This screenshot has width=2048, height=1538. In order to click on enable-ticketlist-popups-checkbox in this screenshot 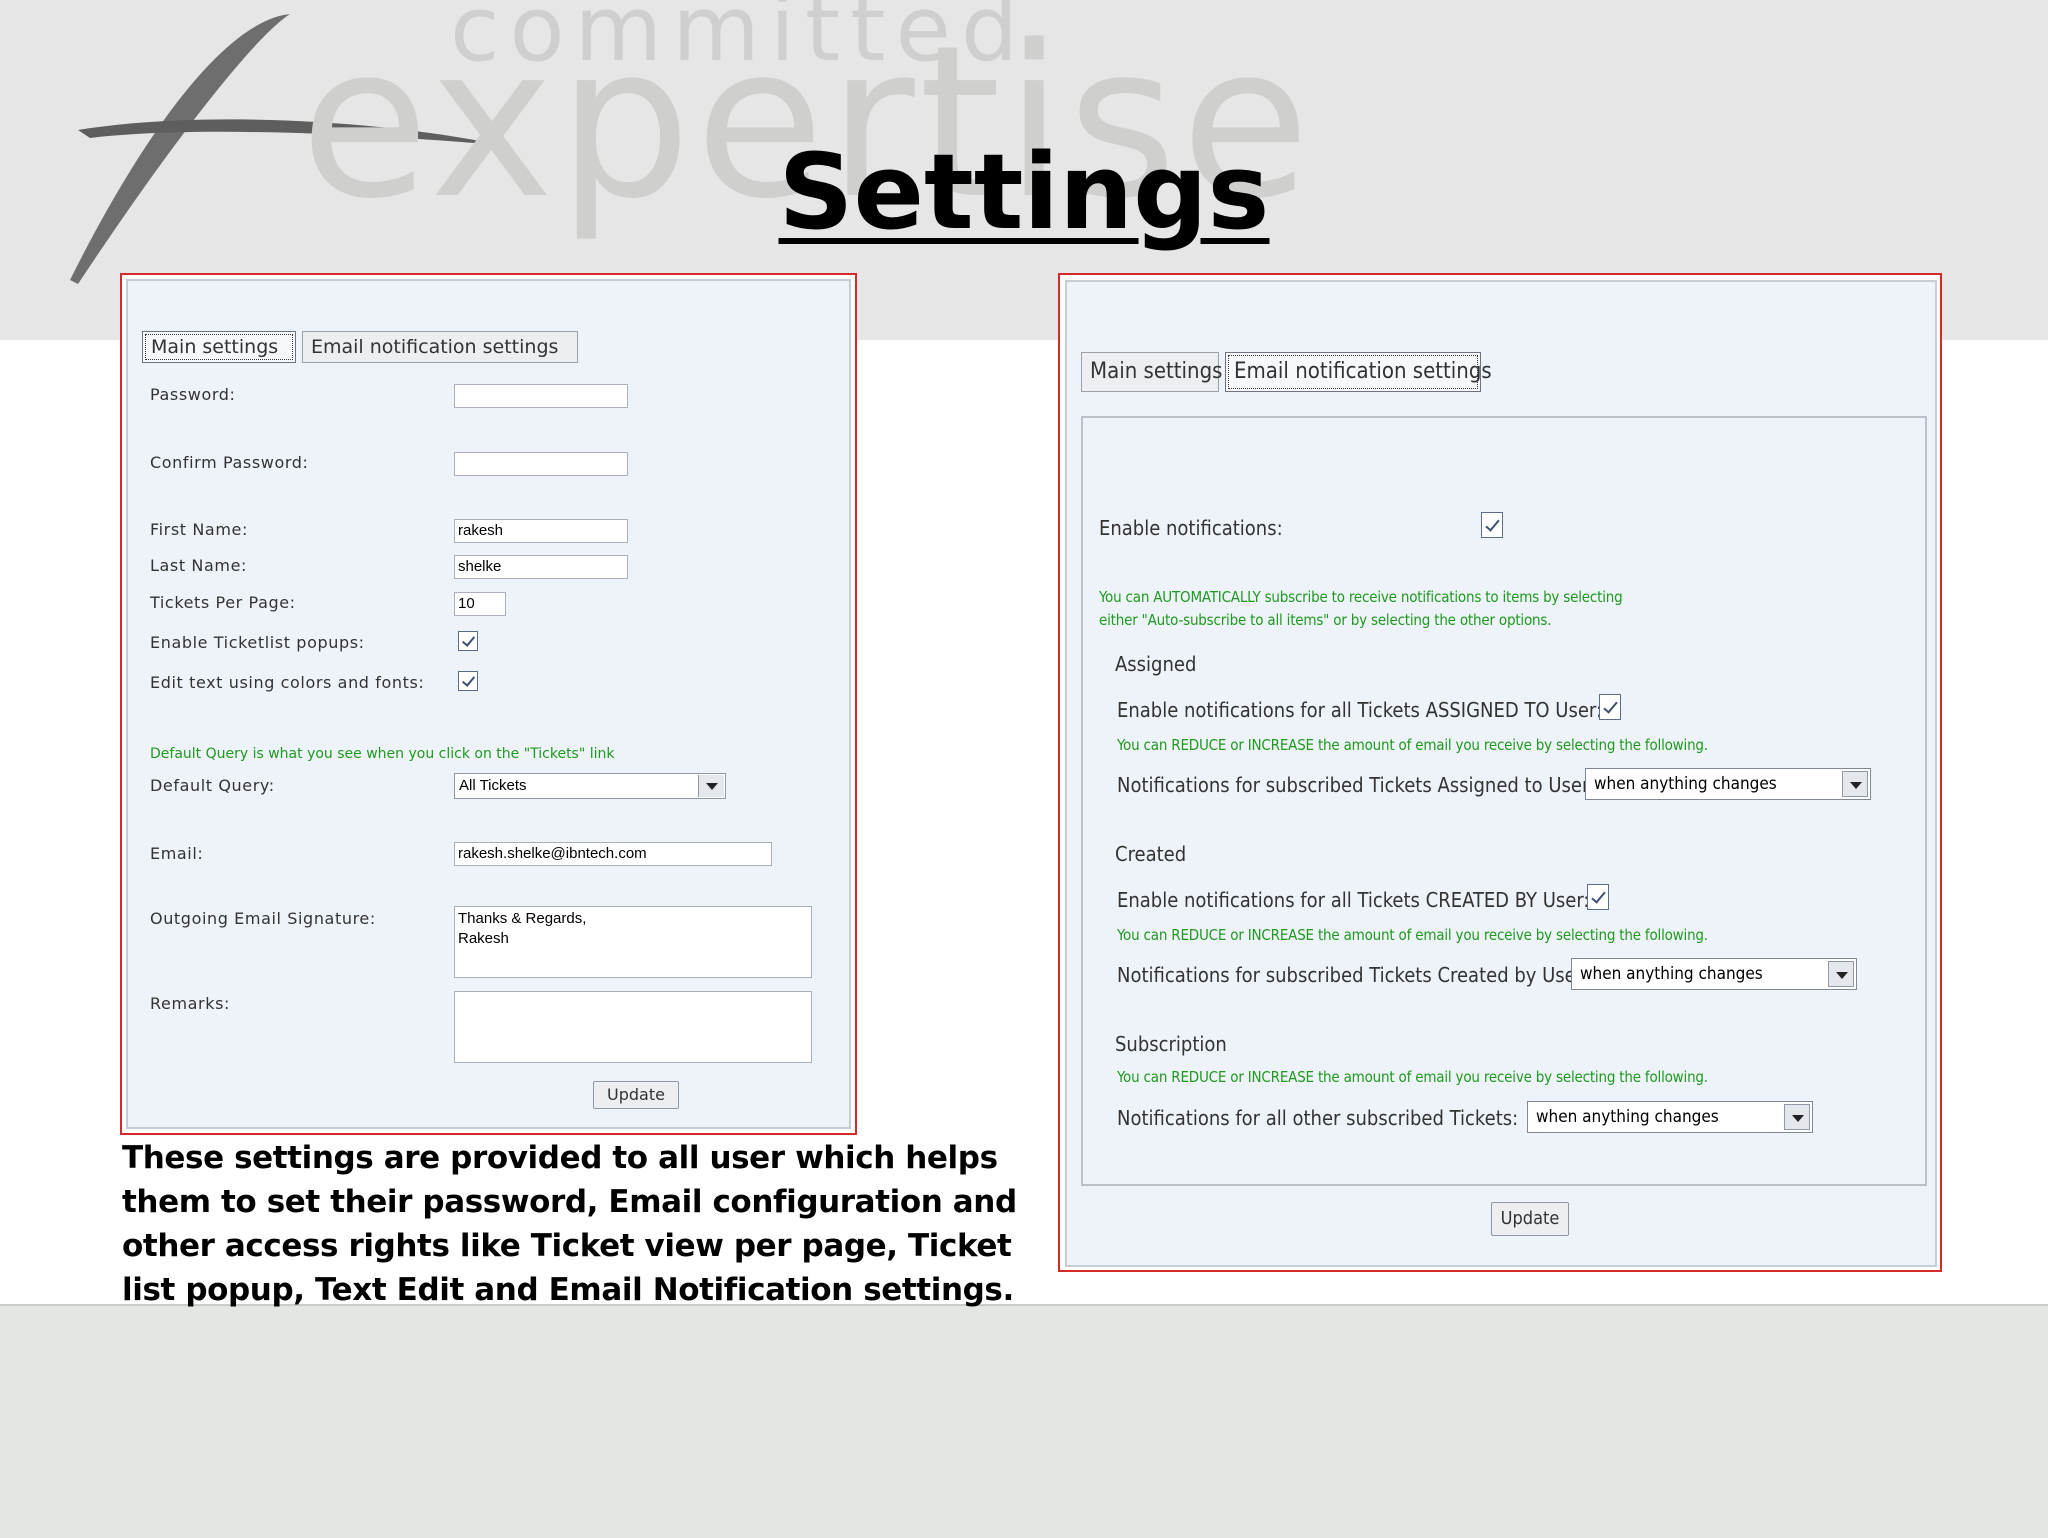, I will do `click(468, 641)`.